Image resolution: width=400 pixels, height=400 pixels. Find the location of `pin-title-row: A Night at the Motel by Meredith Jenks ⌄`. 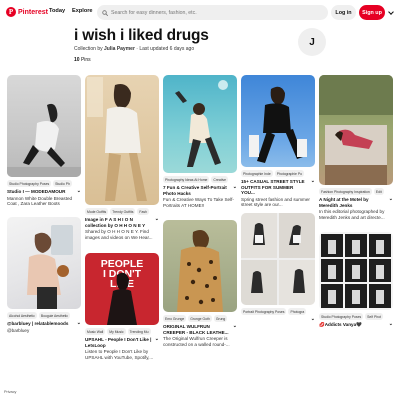

pin-title-row: A Night at the Motel by Meredith Jenks ⌄ is located at coordinates (356, 202).